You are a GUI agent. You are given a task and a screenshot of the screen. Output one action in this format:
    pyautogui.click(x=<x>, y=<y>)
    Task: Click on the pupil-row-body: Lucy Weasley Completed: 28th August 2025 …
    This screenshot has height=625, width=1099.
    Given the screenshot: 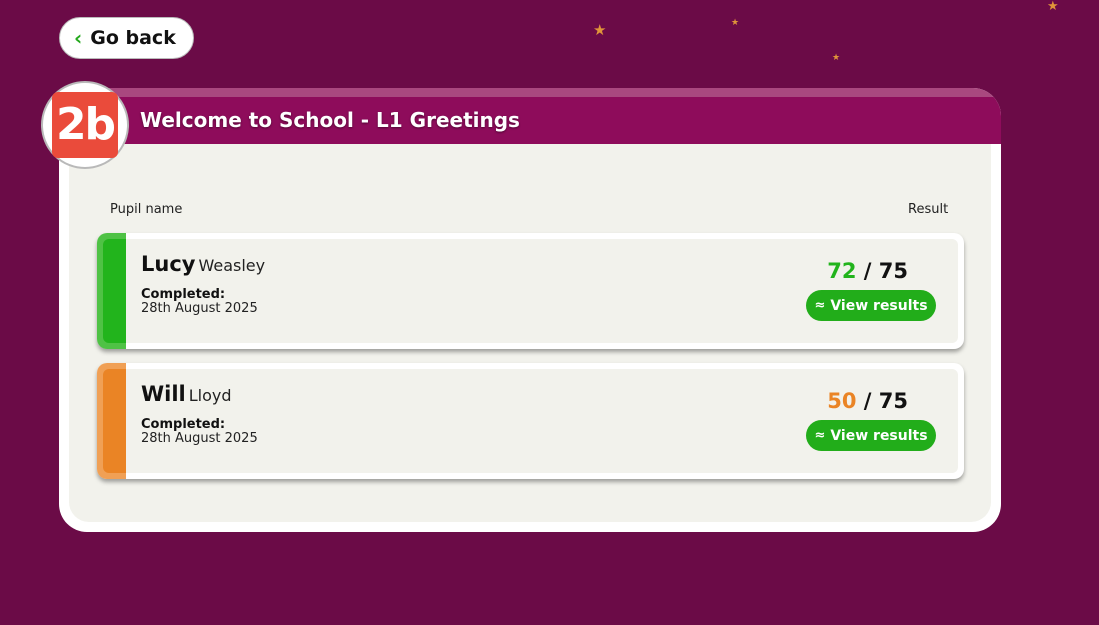 What is the action you would take?
    pyautogui.click(x=542, y=291)
    